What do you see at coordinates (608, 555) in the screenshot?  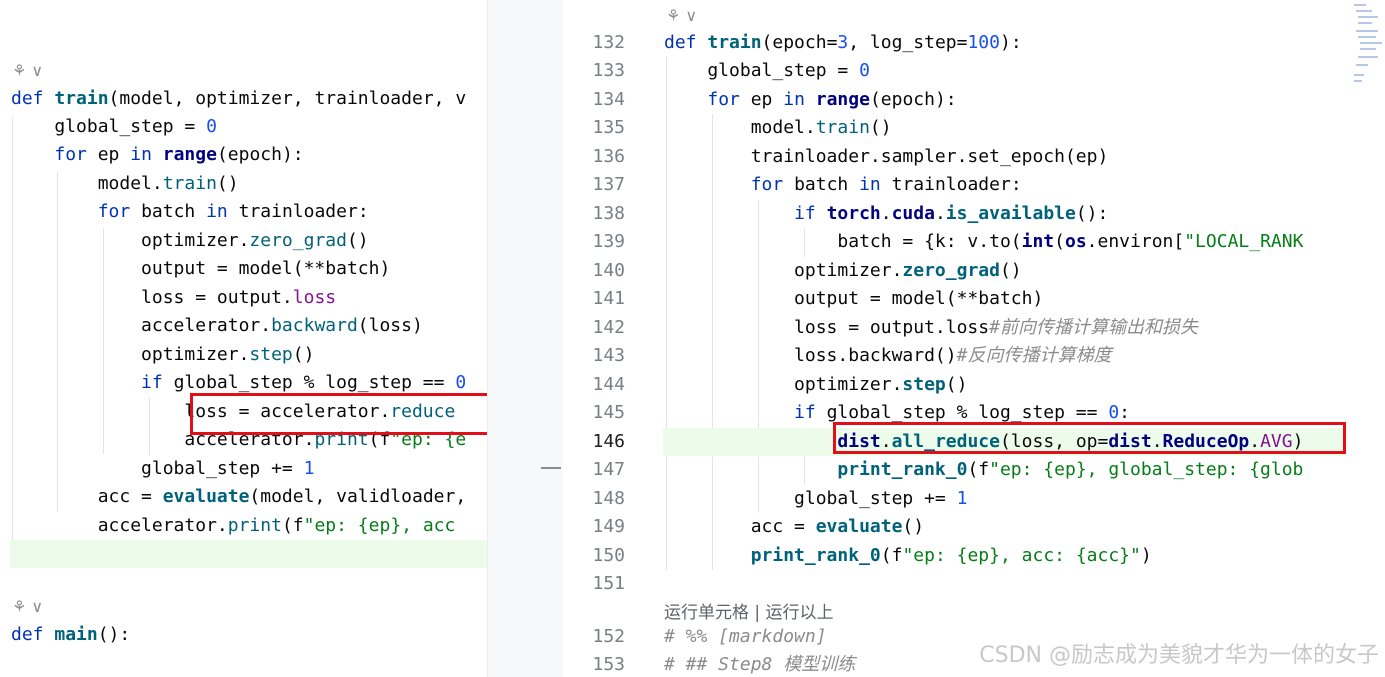 I see `line-number: 150` at bounding box center [608, 555].